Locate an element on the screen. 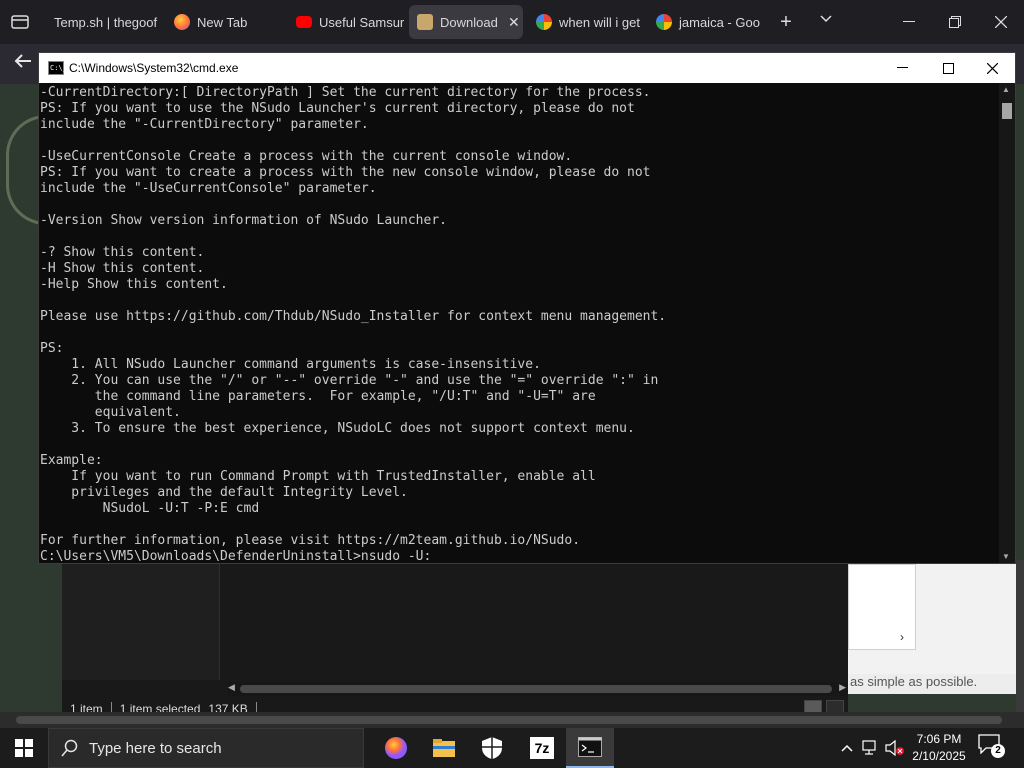 Image resolution: width=1024 pixels, height=768 pixels. taskbar-search-box: Type here to search is located at coordinates (206, 748).